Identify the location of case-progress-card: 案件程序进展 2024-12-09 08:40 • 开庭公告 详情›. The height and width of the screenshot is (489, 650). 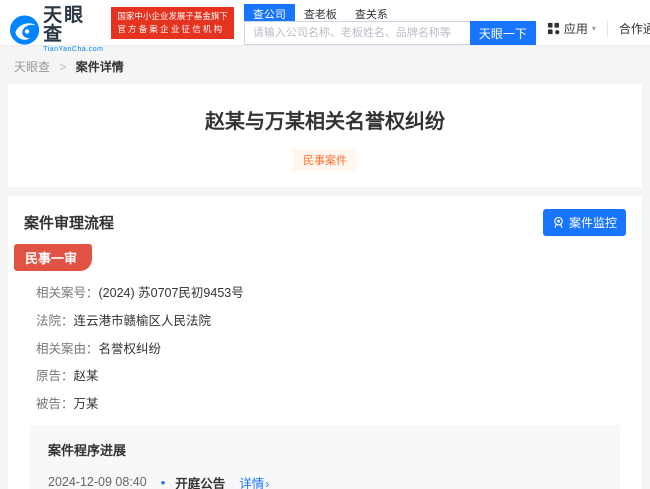
(325, 456).